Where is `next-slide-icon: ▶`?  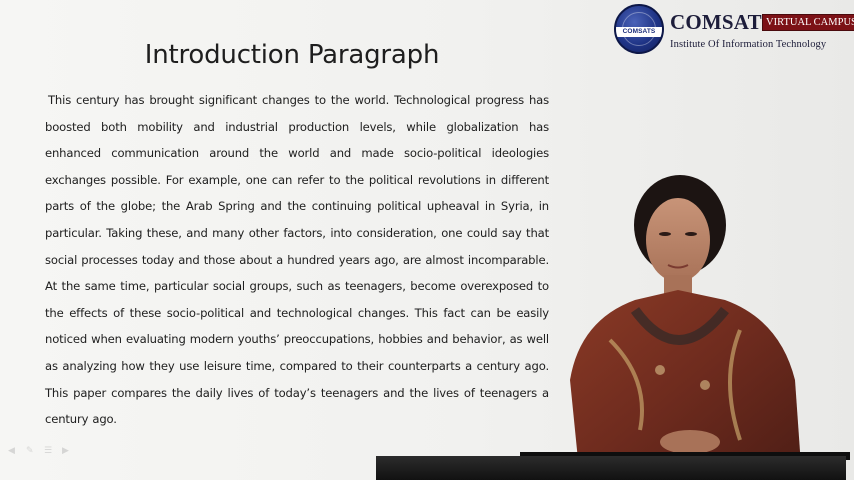 next-slide-icon: ▶ is located at coordinates (68, 451).